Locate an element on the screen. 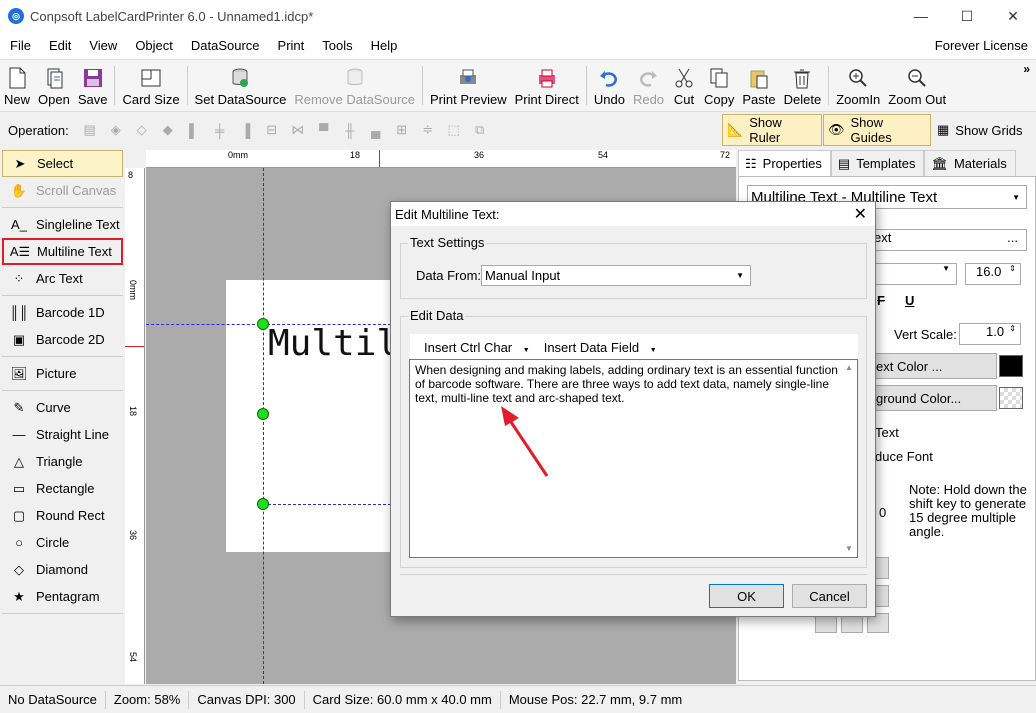  menu-help: Help is located at coordinates (383, 45).